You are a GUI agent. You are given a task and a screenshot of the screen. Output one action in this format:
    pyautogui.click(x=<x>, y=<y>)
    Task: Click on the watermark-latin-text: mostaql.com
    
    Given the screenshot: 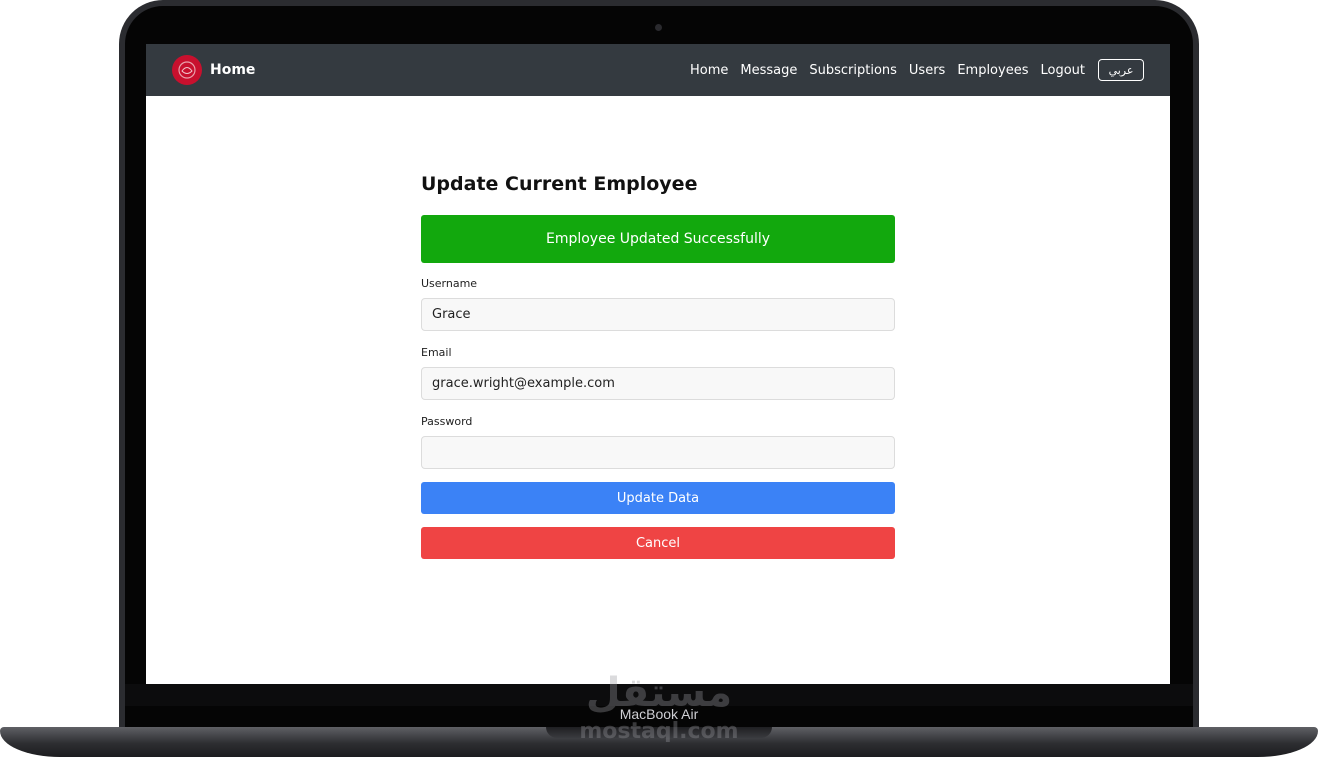 What is the action you would take?
    pyautogui.click(x=658, y=730)
    